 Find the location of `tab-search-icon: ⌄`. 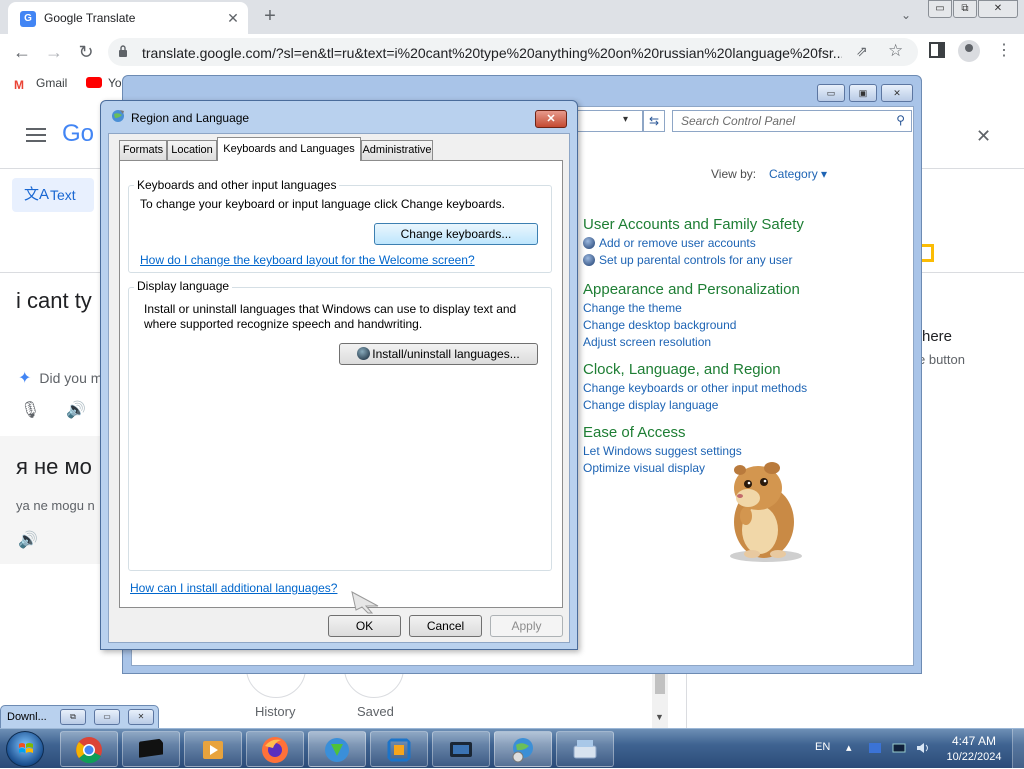

tab-search-icon: ⌄ is located at coordinates (906, 18).